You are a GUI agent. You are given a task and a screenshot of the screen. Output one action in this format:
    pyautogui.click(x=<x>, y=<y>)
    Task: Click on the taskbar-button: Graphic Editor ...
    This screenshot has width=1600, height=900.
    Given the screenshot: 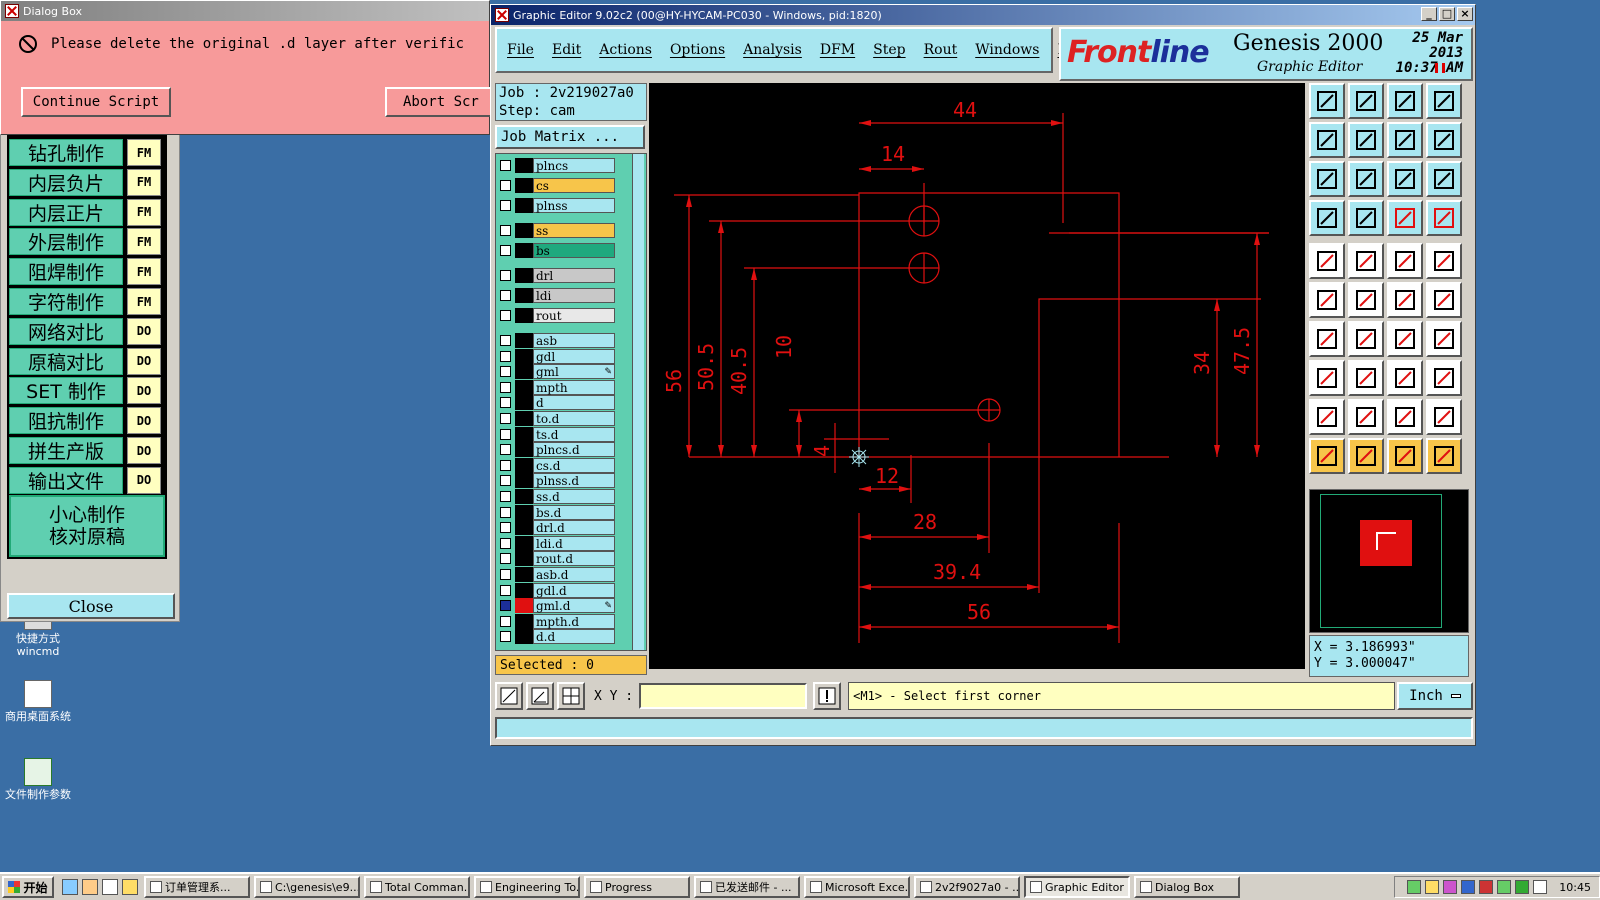 What is the action you would take?
    pyautogui.click(x=1077, y=887)
    